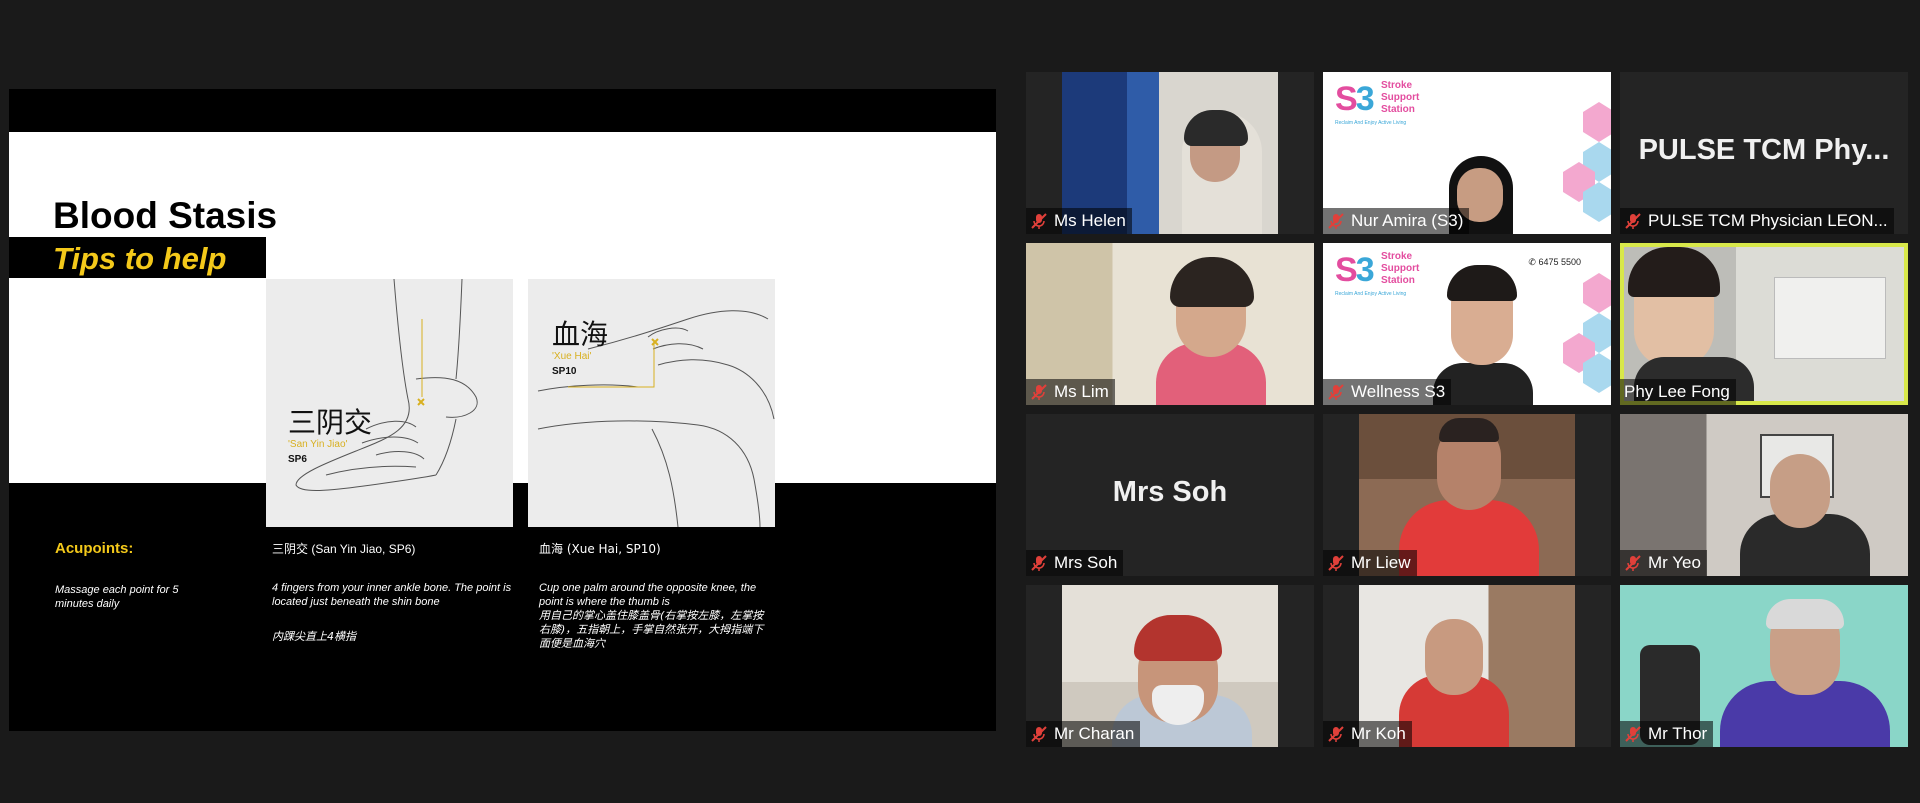  I want to click on participant-name: Mr Yeo, so click(1674, 562).